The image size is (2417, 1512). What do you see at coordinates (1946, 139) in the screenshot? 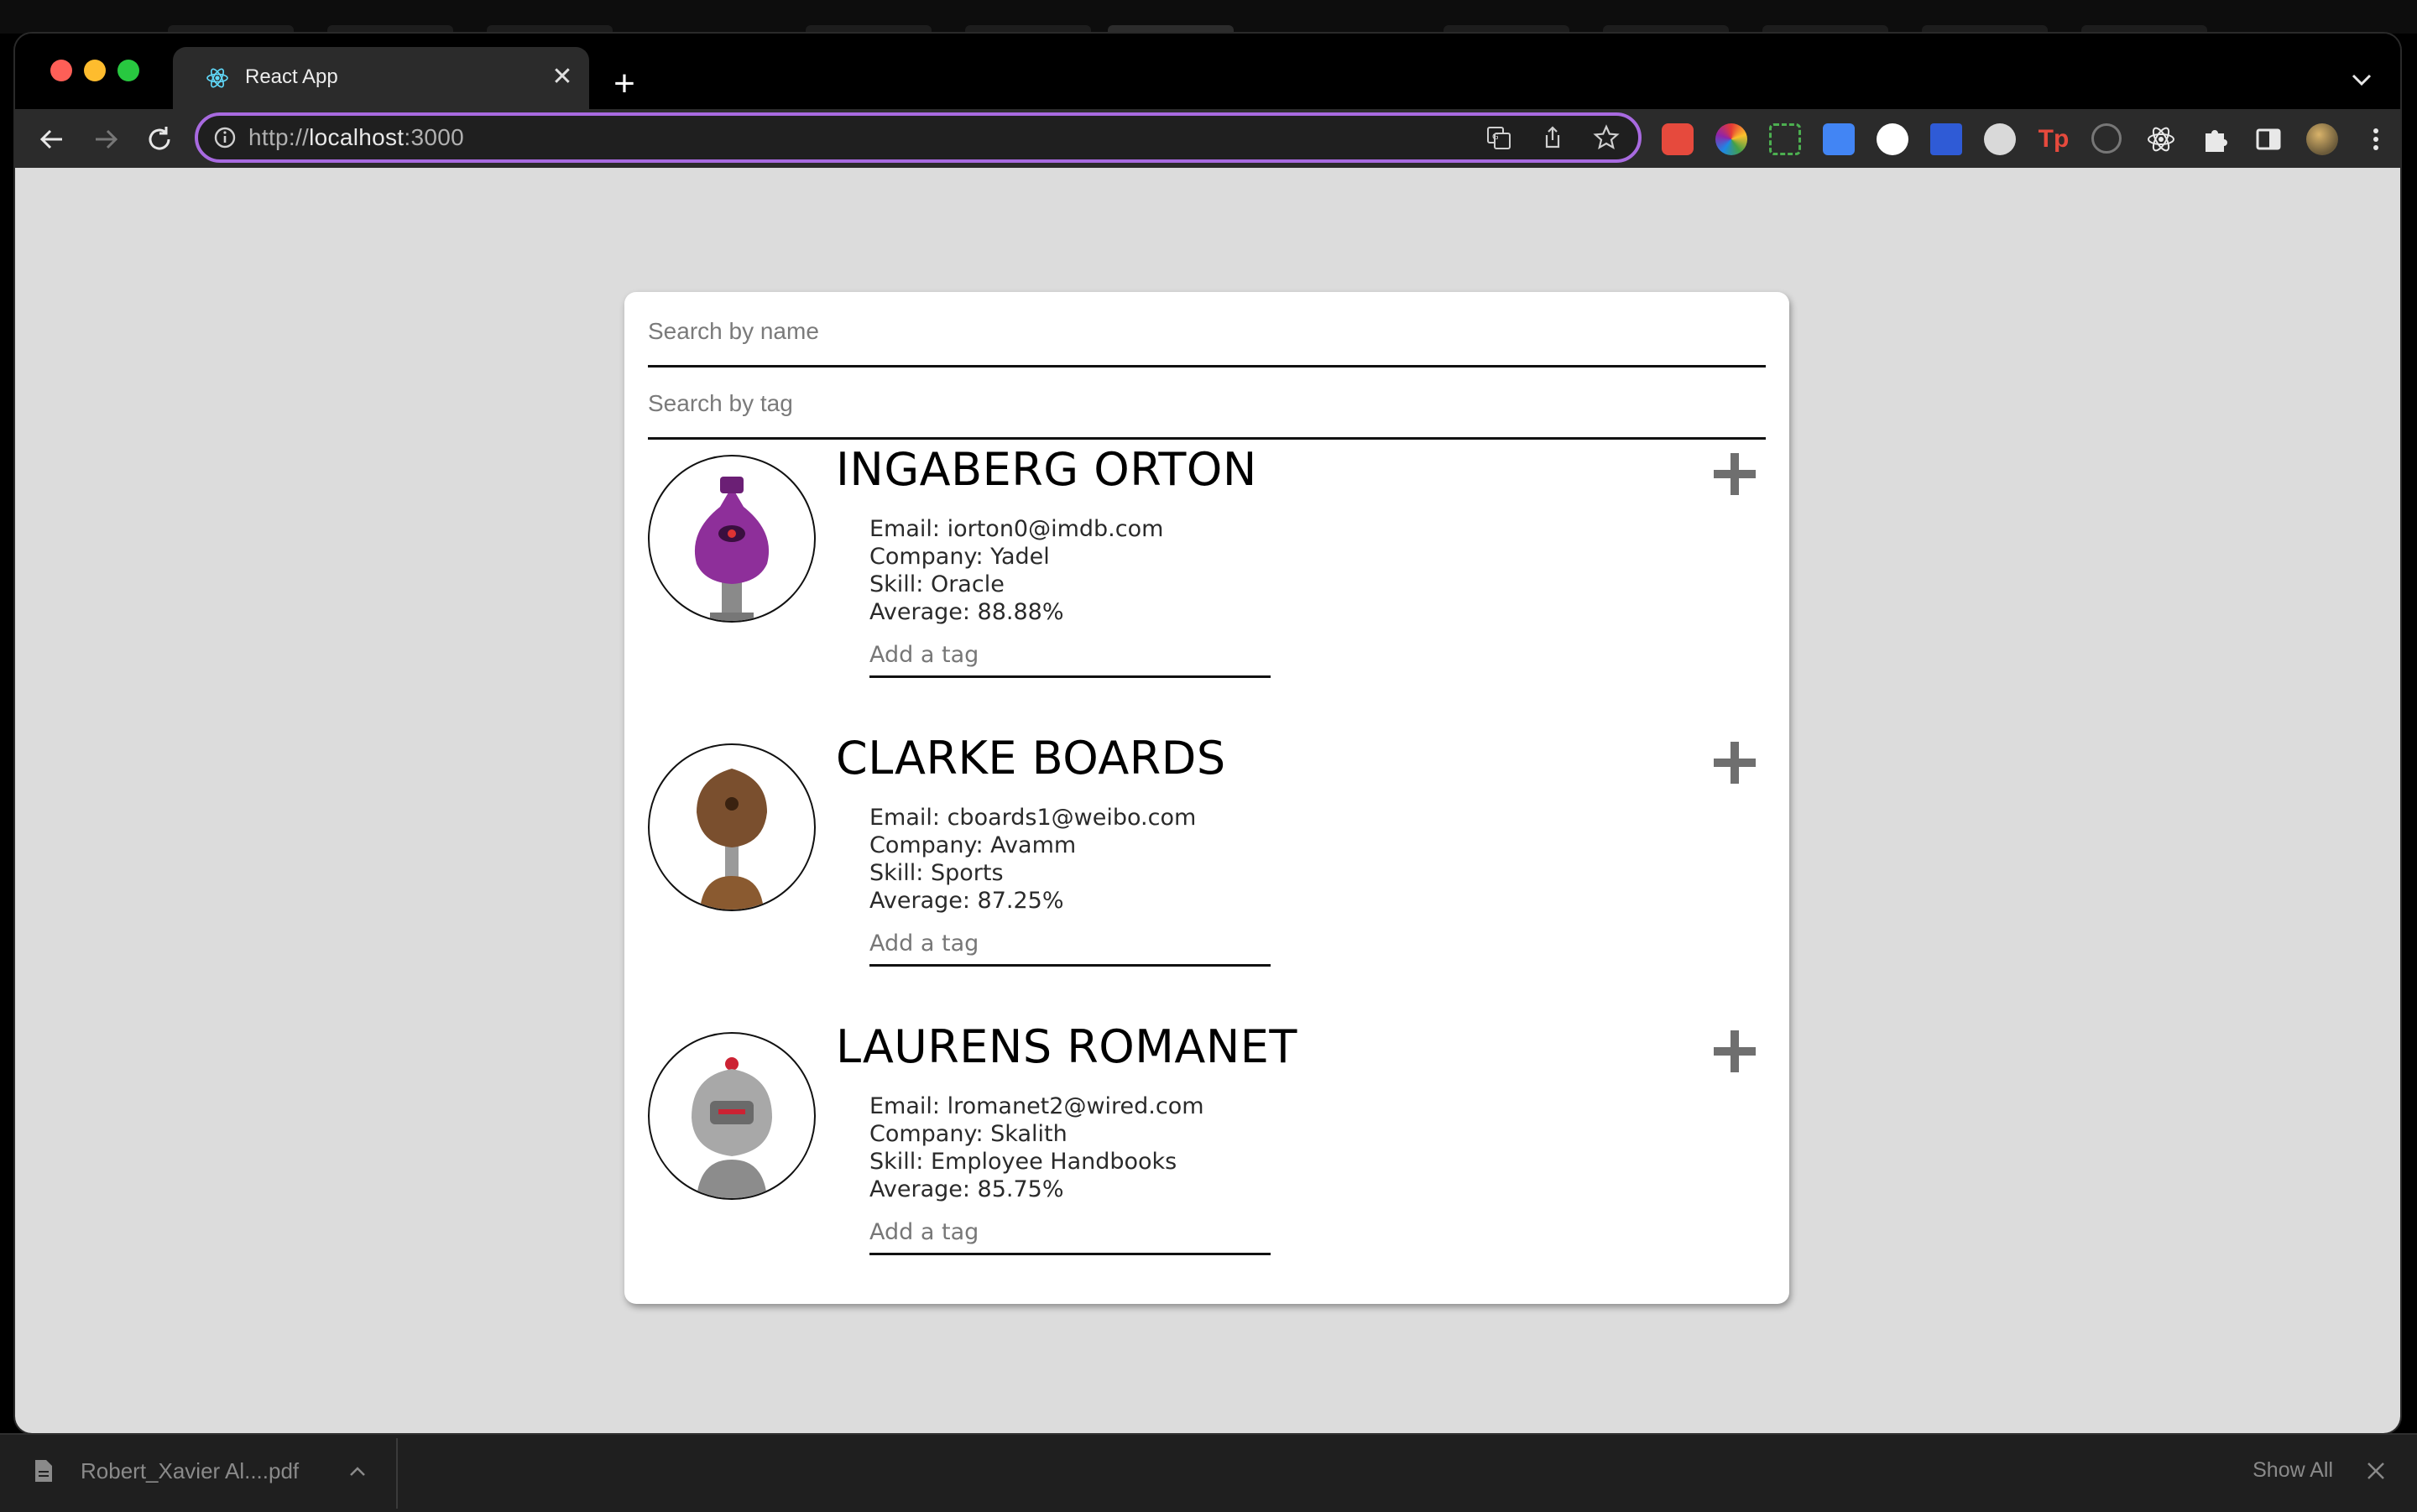
I see `extension-shield-icon` at bounding box center [1946, 139].